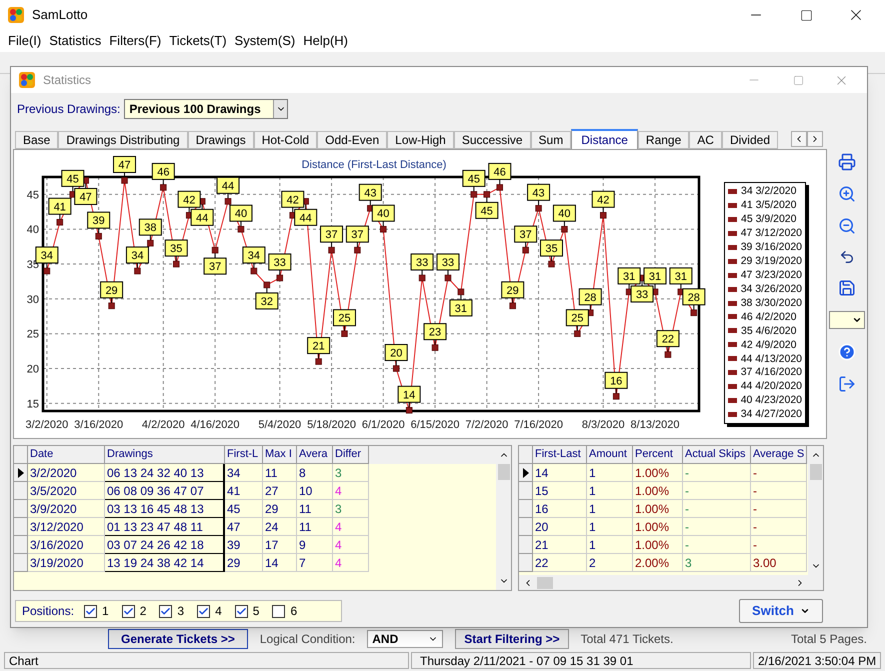 This screenshot has width=885, height=671. What do you see at coordinates (847, 384) in the screenshot?
I see `exit-icon` at bounding box center [847, 384].